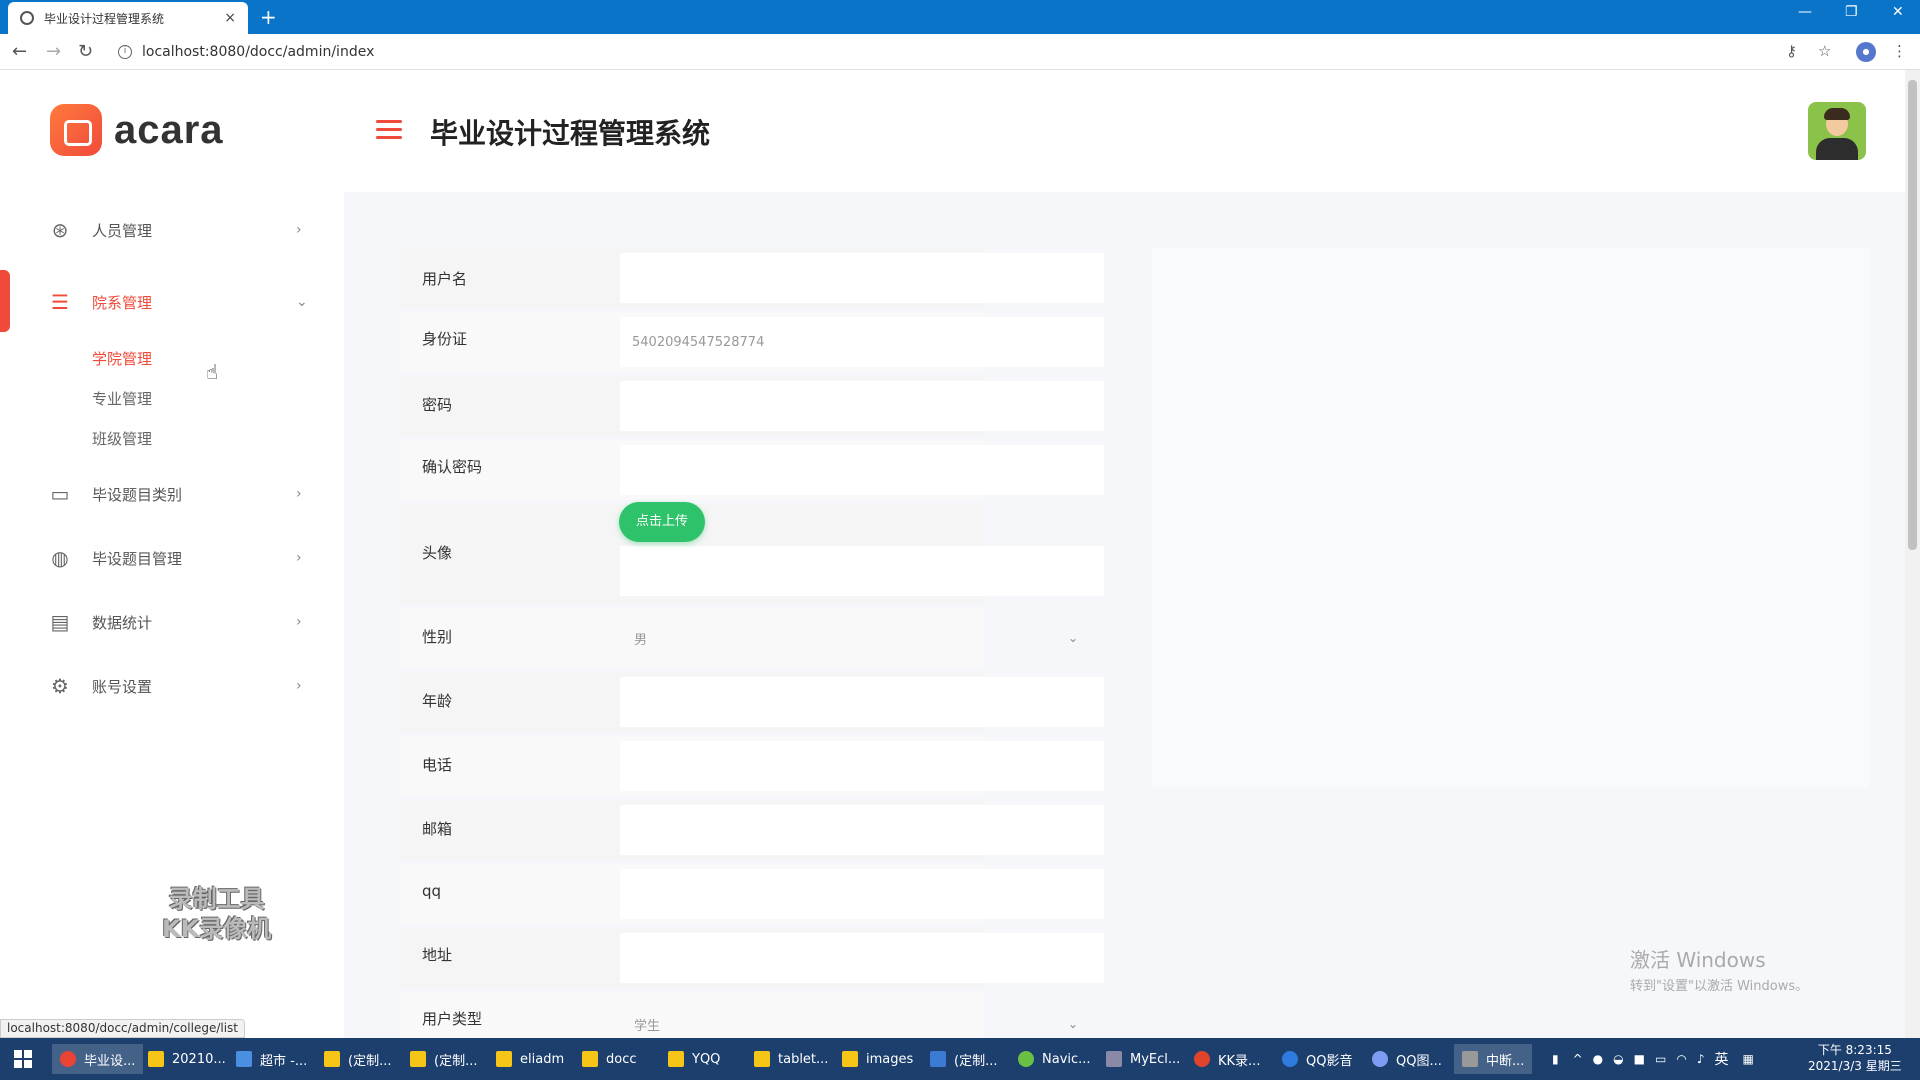 The image size is (1920, 1080). I want to click on ime-indicator: 英, so click(1721, 1059).